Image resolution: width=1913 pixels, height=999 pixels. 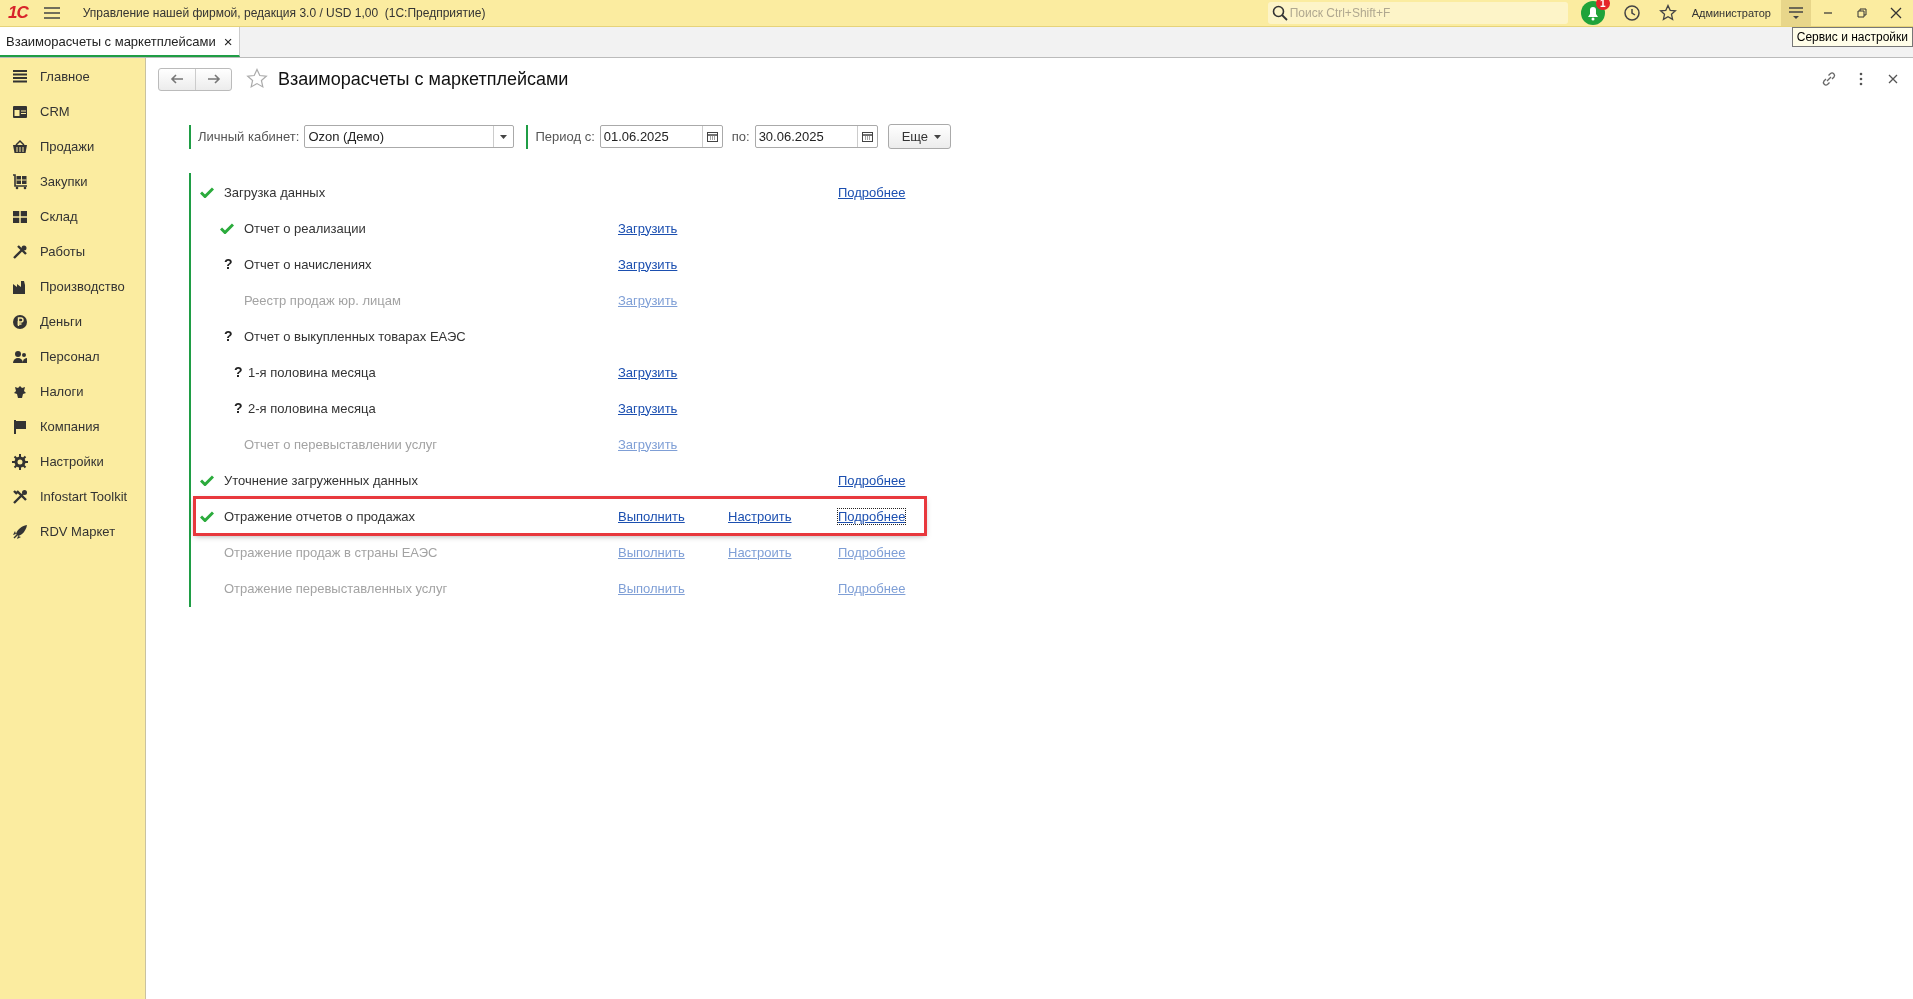 What do you see at coordinates (20, 531) in the screenshot?
I see `rocket-icon` at bounding box center [20, 531].